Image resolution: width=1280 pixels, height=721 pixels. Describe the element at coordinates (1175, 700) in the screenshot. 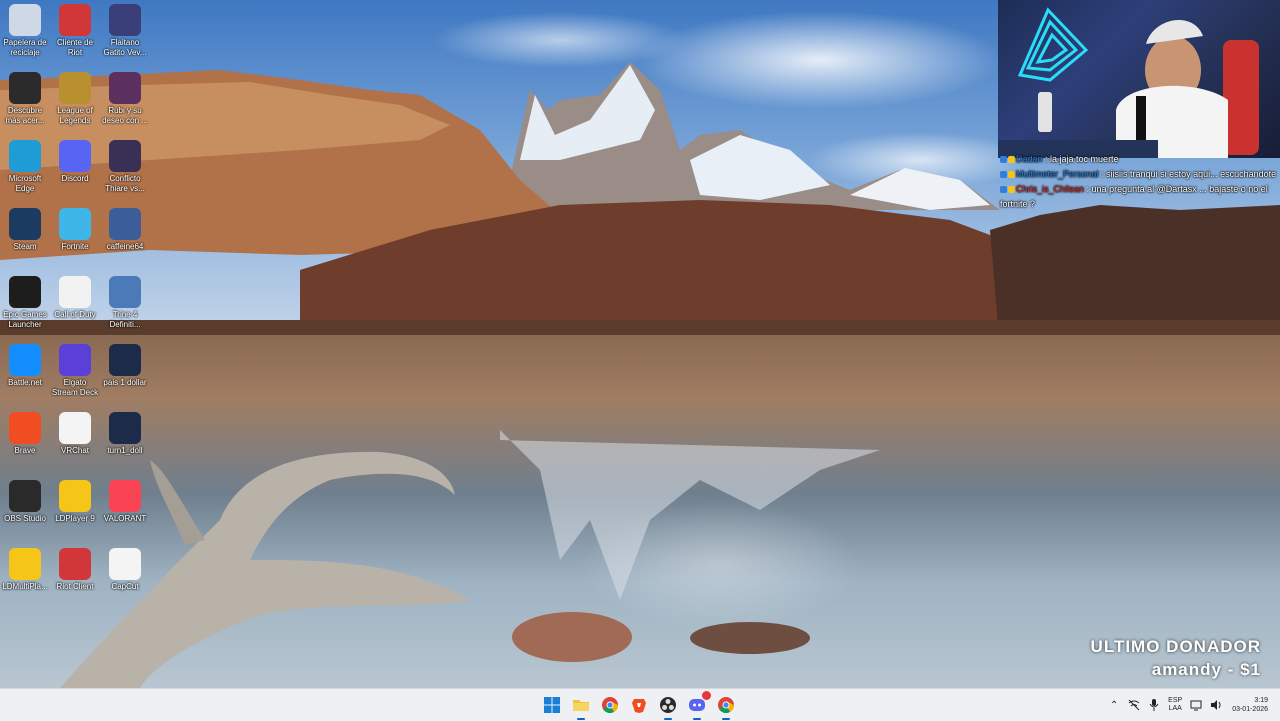

I see `language-code: ESP` at that location.